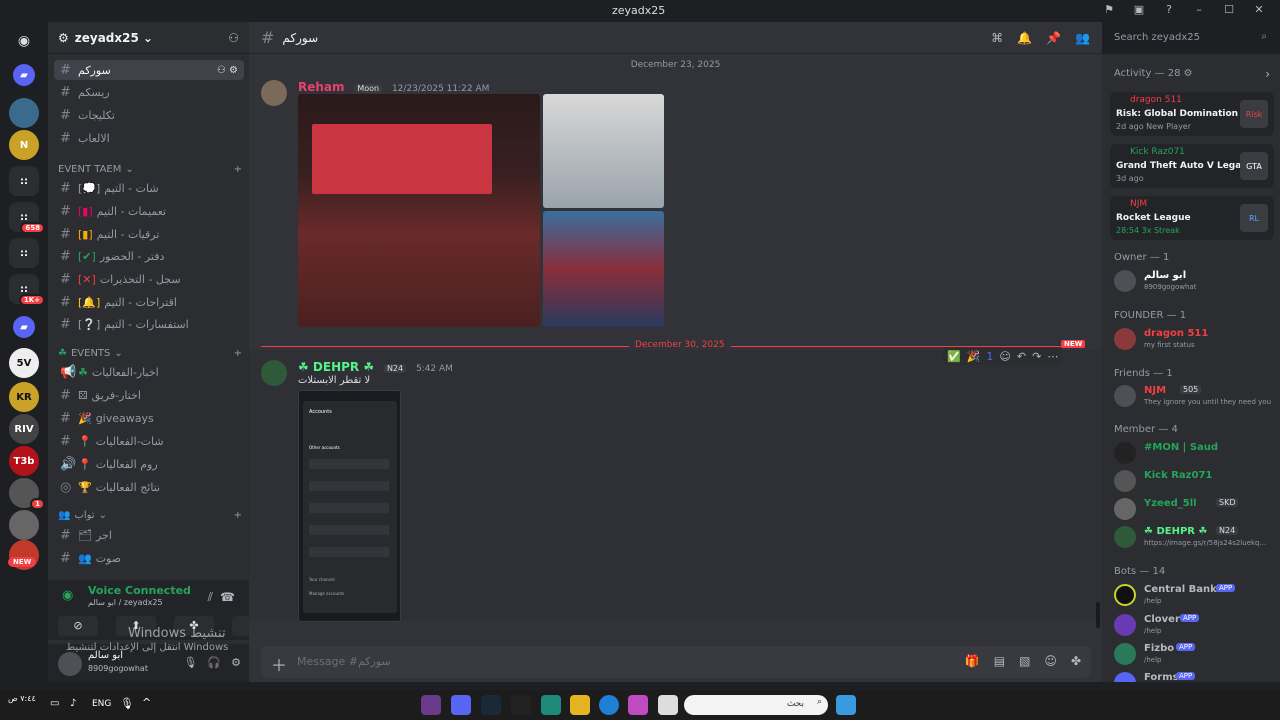 Image resolution: width=1280 pixels, height=720 pixels. Describe the element at coordinates (1190, 38) in the screenshot. I see `search-input: Search zeyadx25 ⌕` at that location.